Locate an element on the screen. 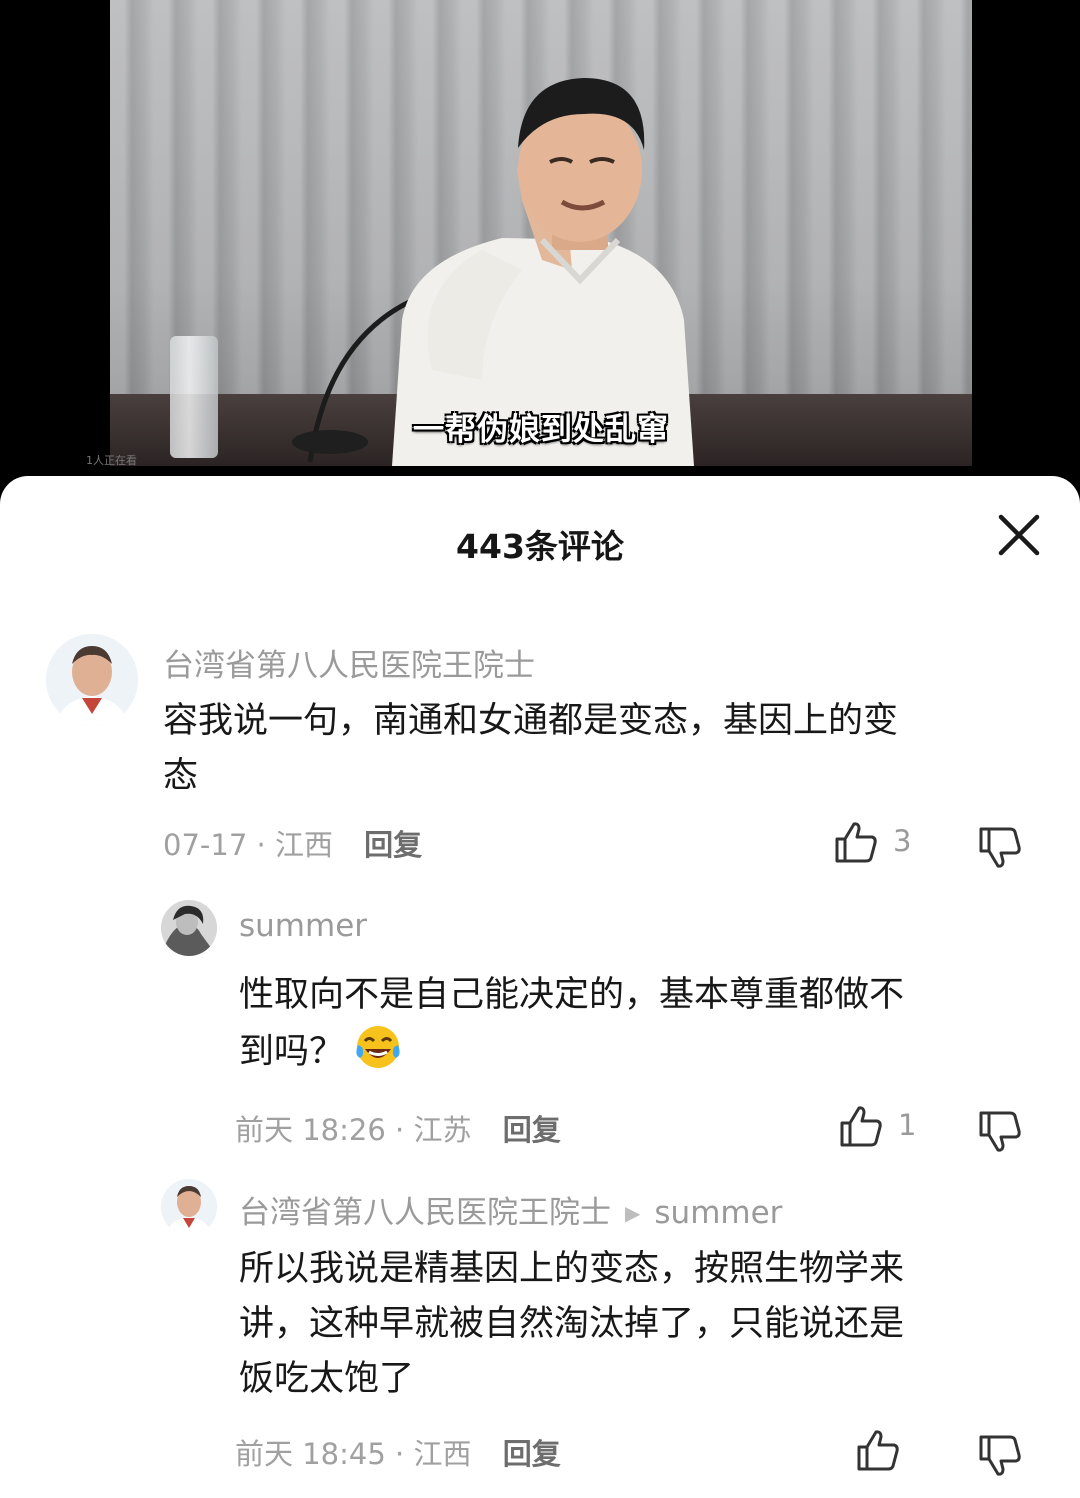  comment-count-title: 443条评论 is located at coordinates (540, 546).